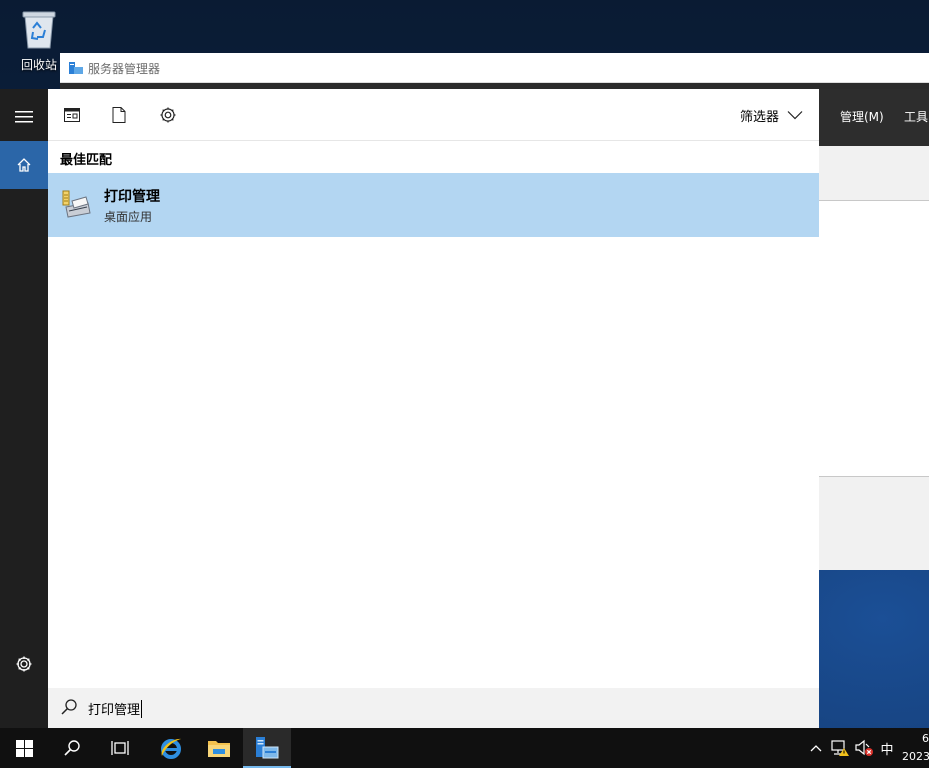 This screenshot has width=929, height=768. Describe the element at coordinates (916, 116) in the screenshot. I see `menu-tools: 工具` at that location.